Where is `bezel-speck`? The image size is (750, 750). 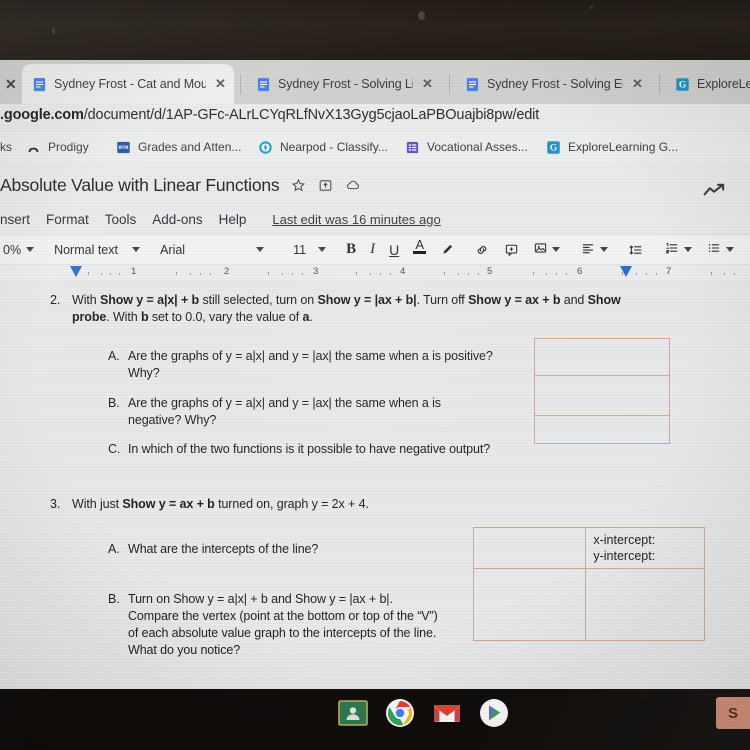 bezel-speck is located at coordinates (53, 31).